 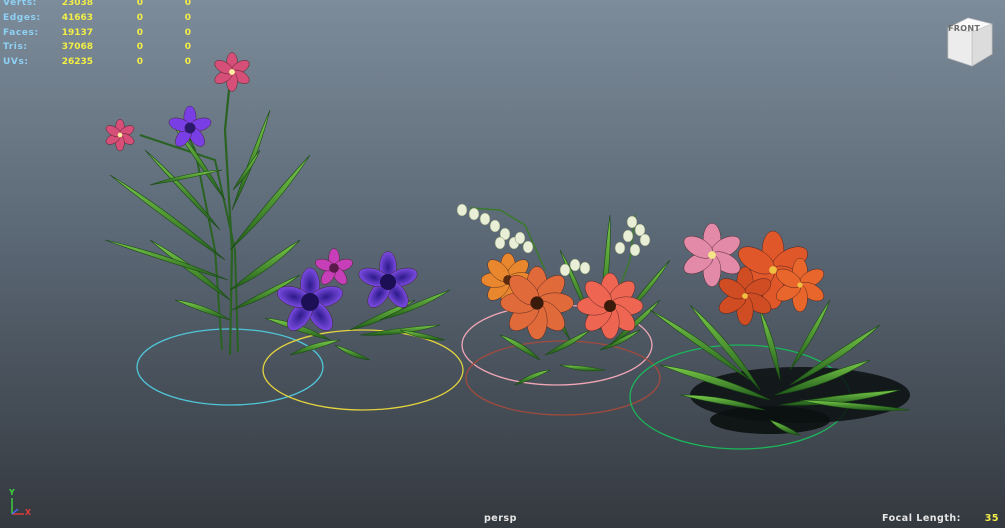 I want to click on hud-label: Faces:, so click(x=21, y=32).